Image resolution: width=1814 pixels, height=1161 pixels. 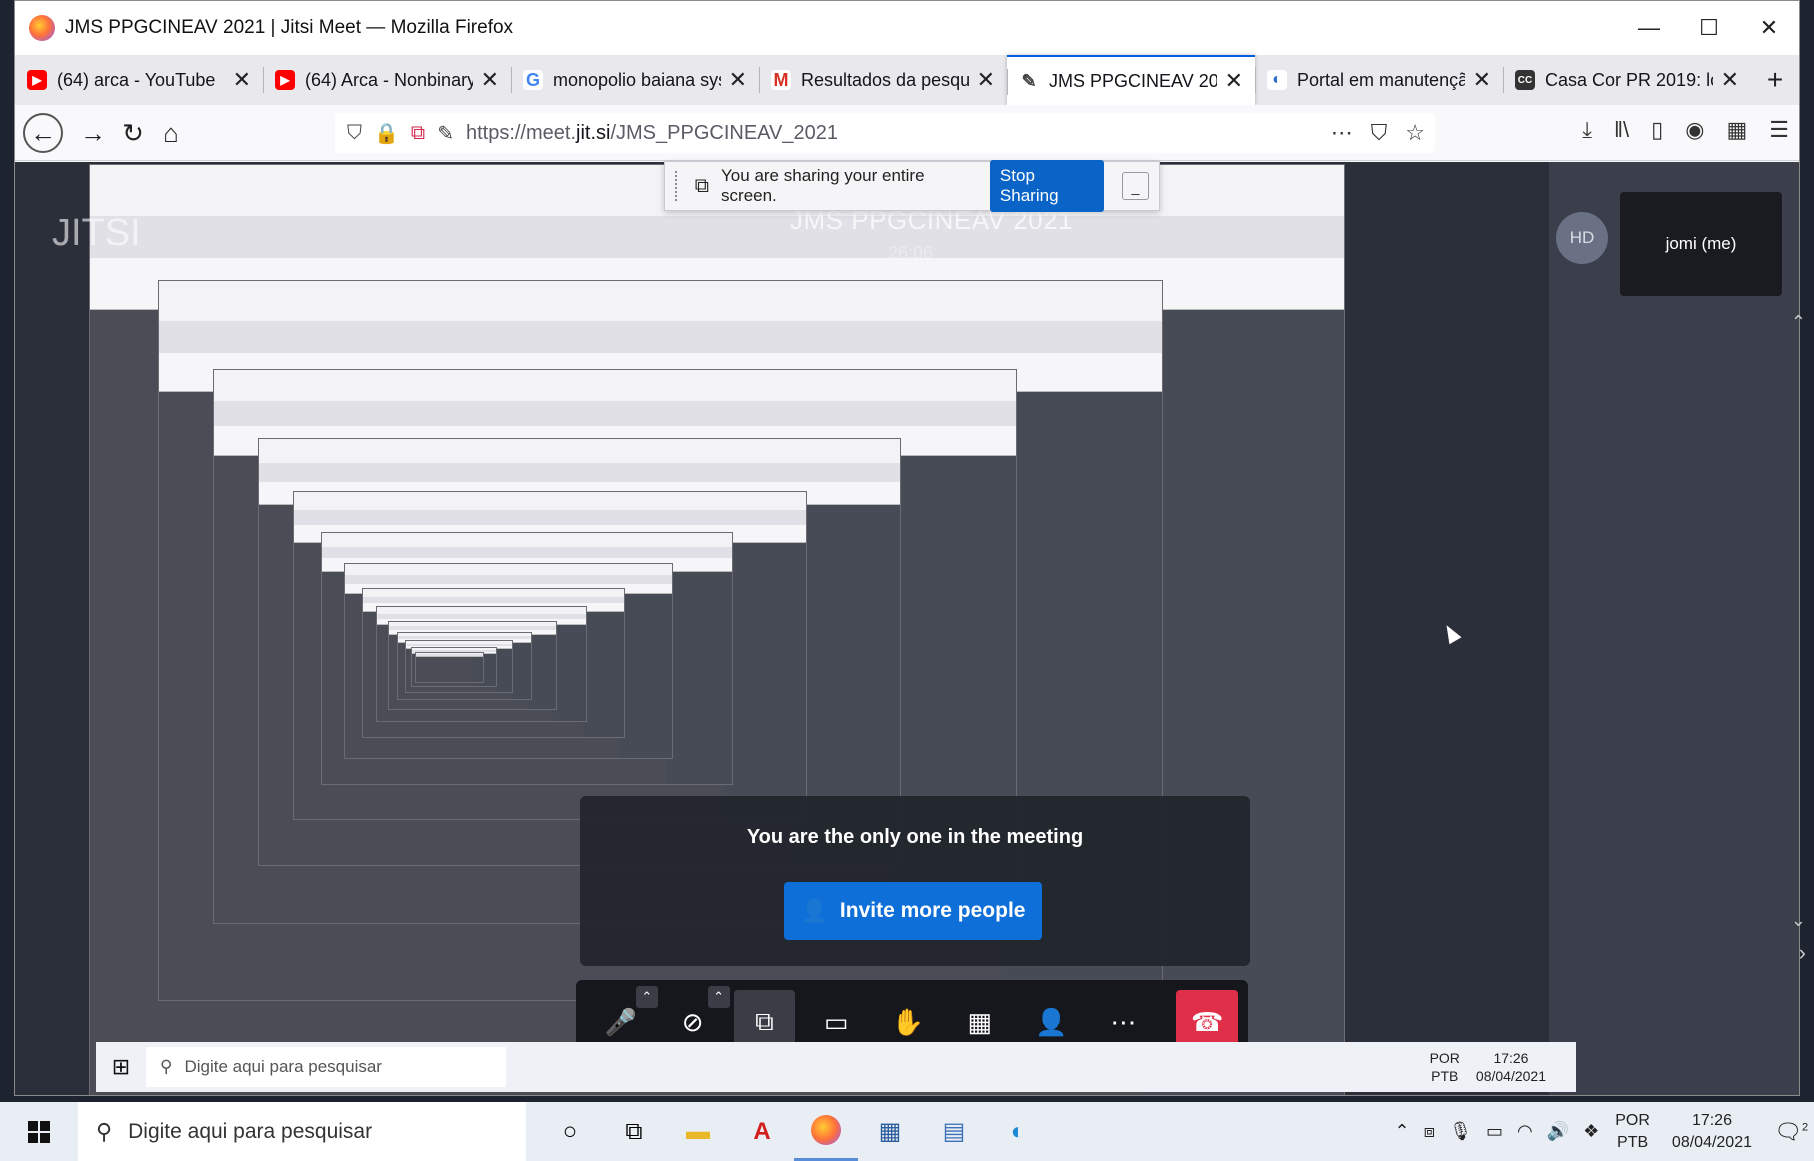 I want to click on meet-now-icon: ⧈, so click(x=1429, y=1131).